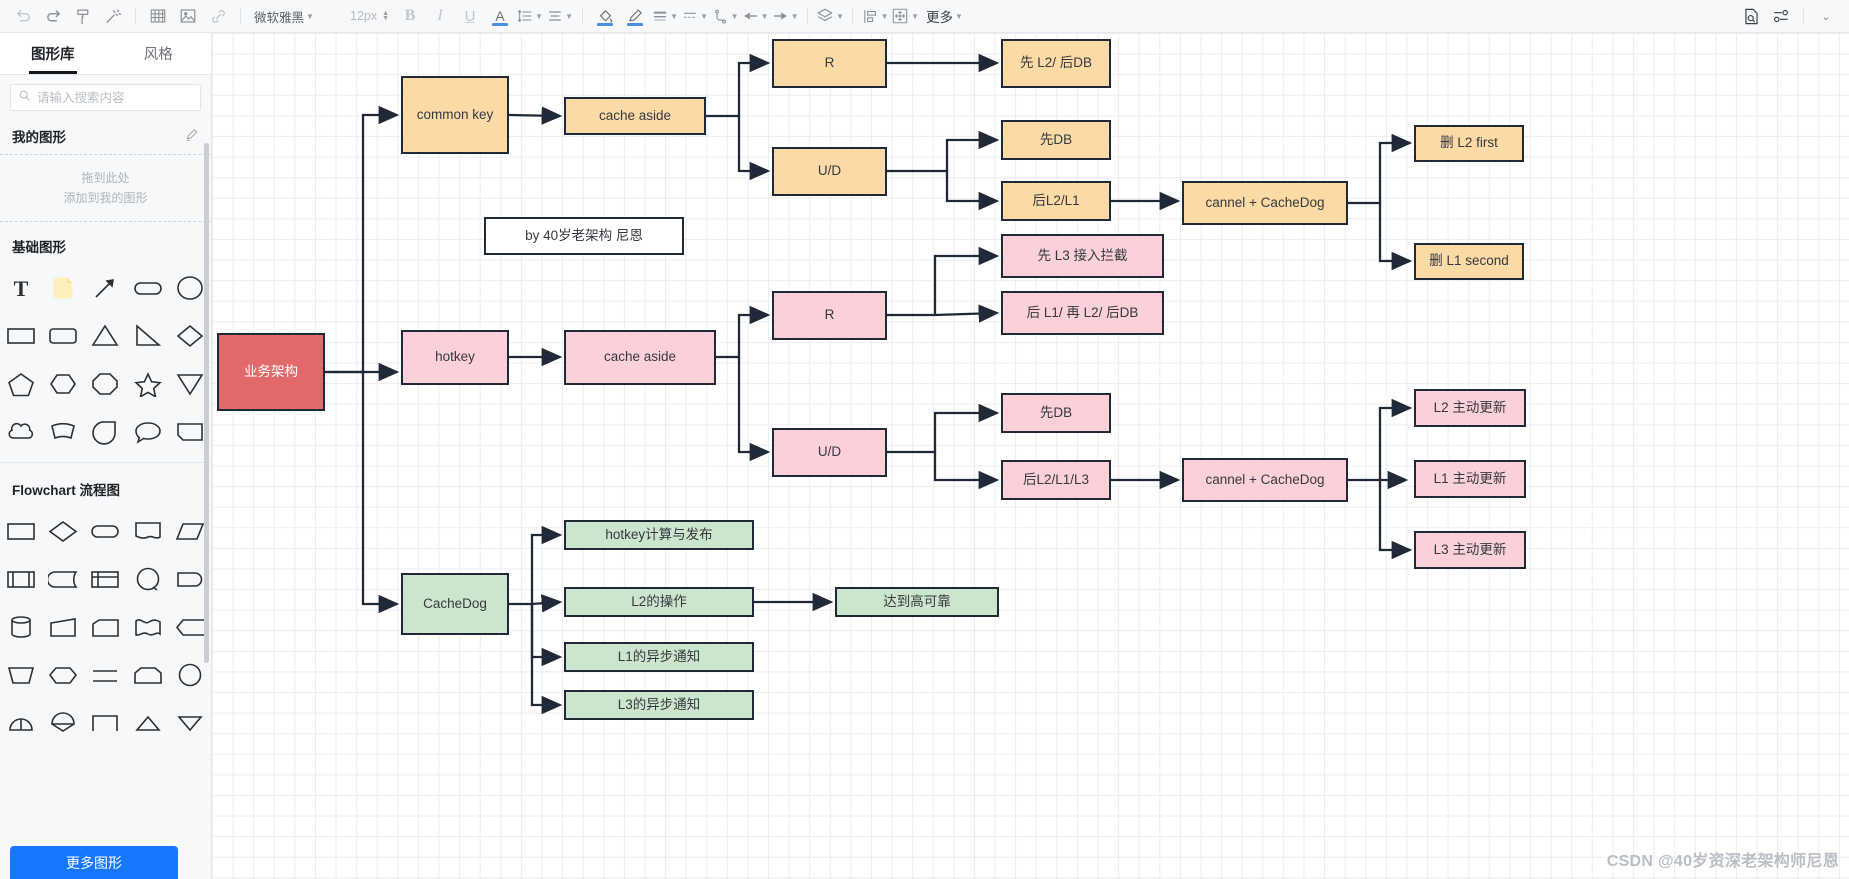 The height and width of the screenshot is (879, 1849). I want to click on diagram-node-ca1: cache aside, so click(635, 116).